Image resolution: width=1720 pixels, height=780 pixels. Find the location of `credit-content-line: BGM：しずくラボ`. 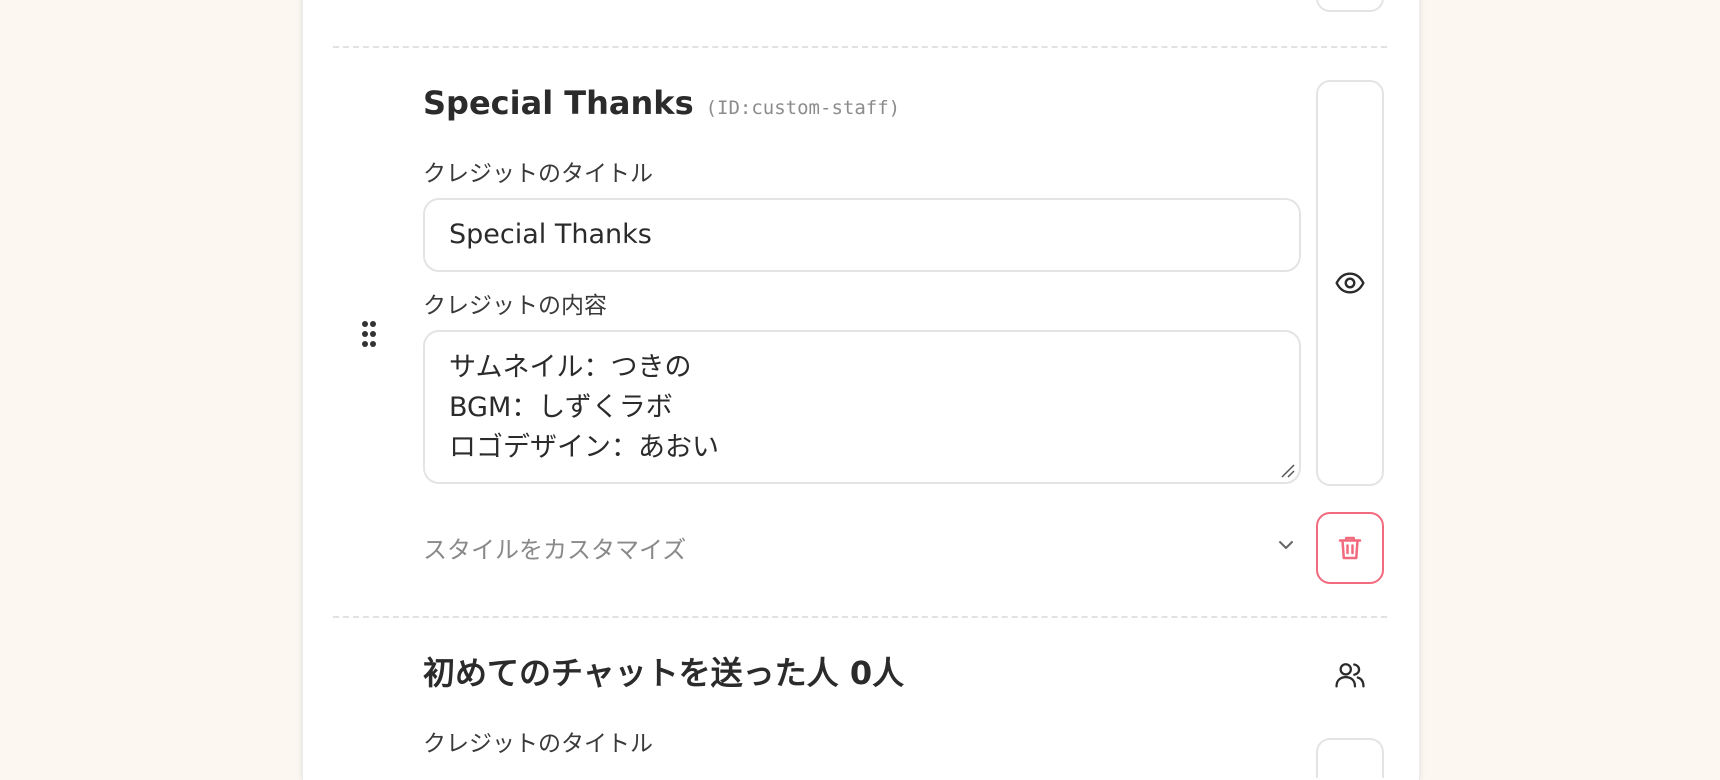

credit-content-line: BGM：しずくラボ is located at coordinates (561, 407).